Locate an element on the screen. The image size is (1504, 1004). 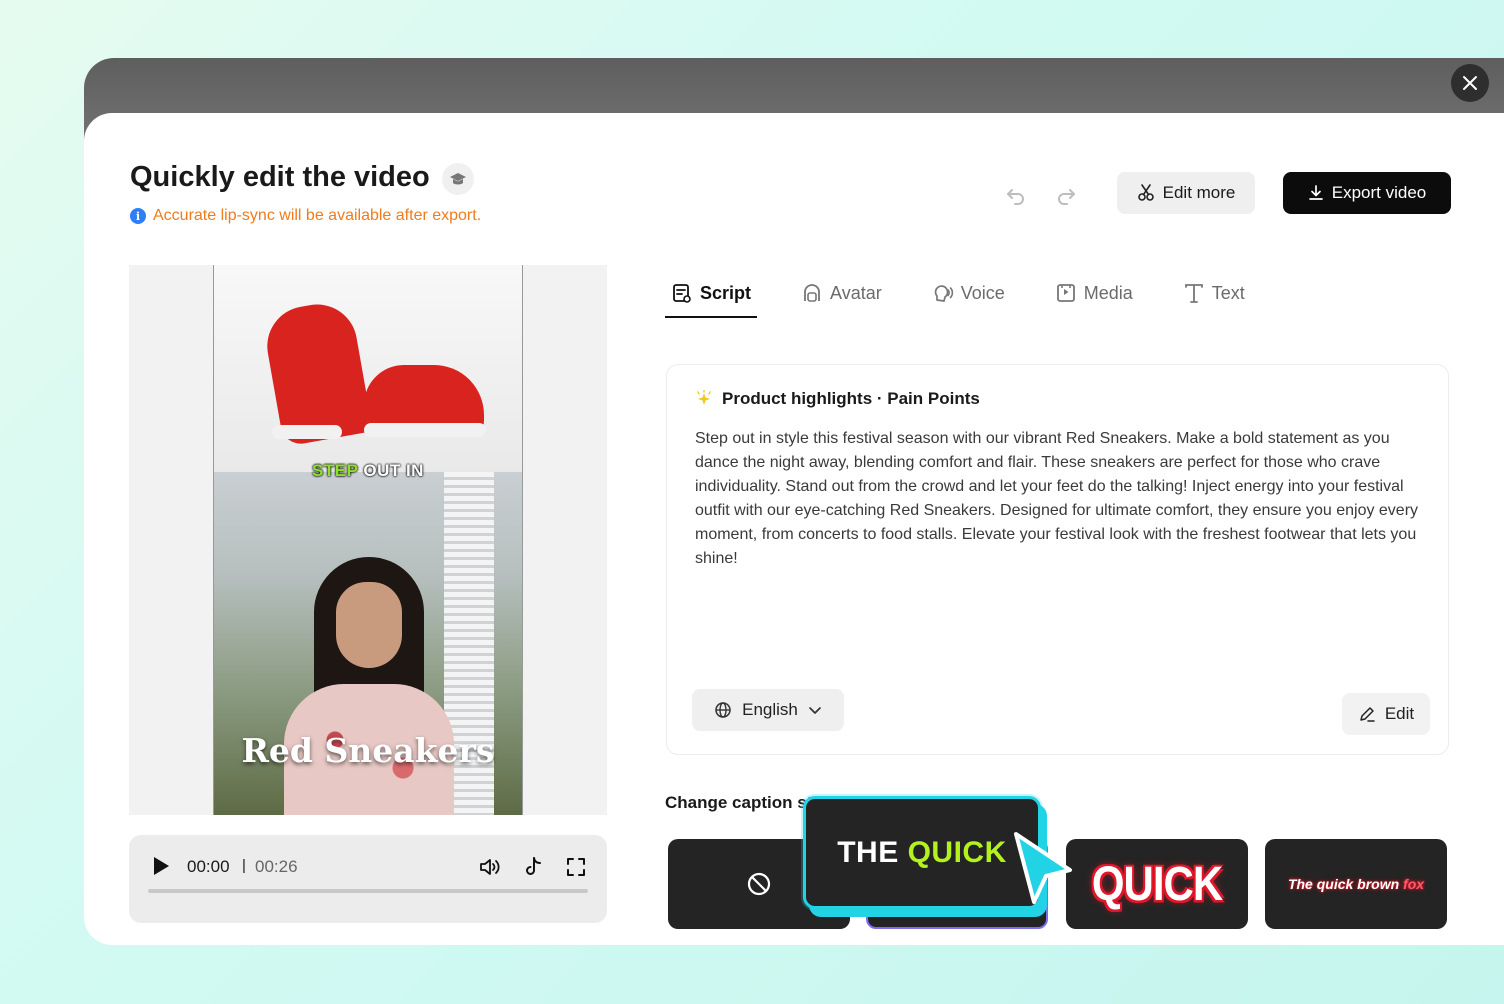
caption-highlight-word: STEP is located at coordinates (335, 470).